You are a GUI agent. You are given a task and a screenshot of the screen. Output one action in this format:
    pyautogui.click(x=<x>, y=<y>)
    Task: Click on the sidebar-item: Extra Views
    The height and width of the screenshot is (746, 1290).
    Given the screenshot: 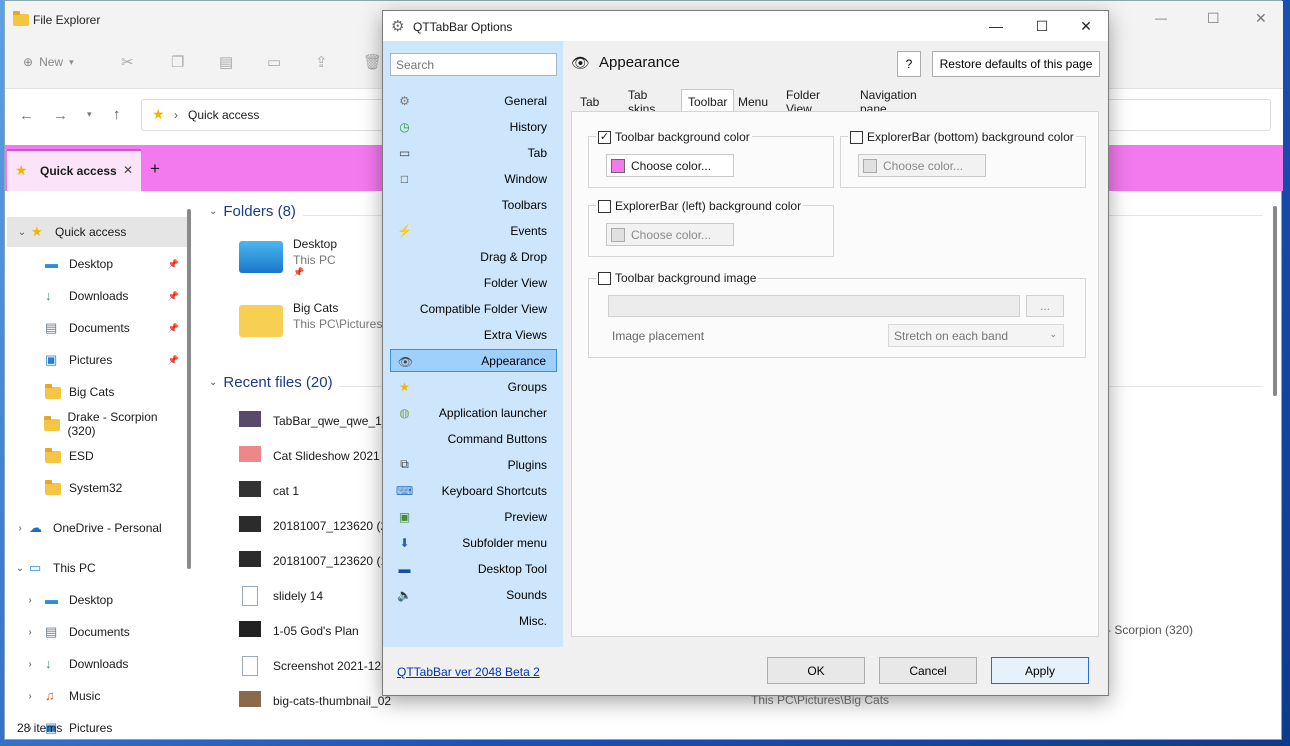 What is the action you would take?
    pyautogui.click(x=473, y=334)
    